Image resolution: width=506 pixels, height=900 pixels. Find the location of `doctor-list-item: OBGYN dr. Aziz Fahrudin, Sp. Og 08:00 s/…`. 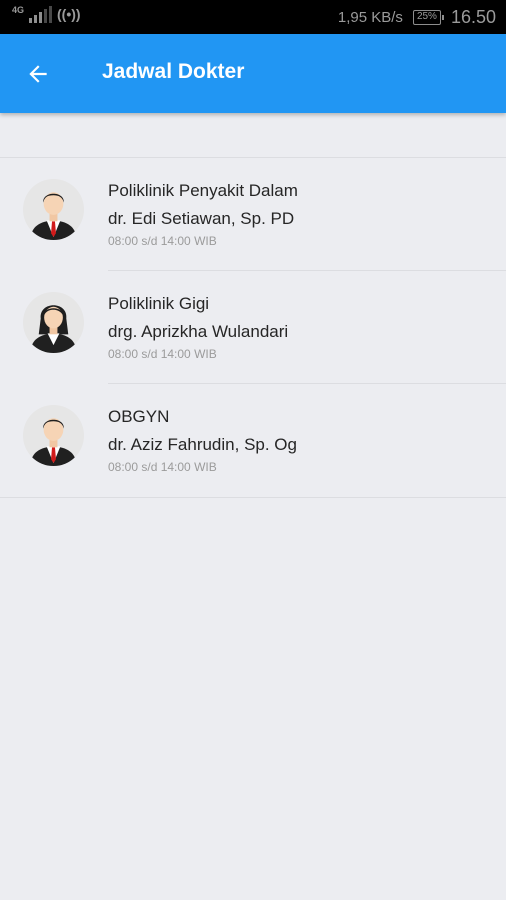

doctor-list-item: OBGYN dr. Aziz Fahrudin, Sp. Og 08:00 s/… is located at coordinates (253, 440).